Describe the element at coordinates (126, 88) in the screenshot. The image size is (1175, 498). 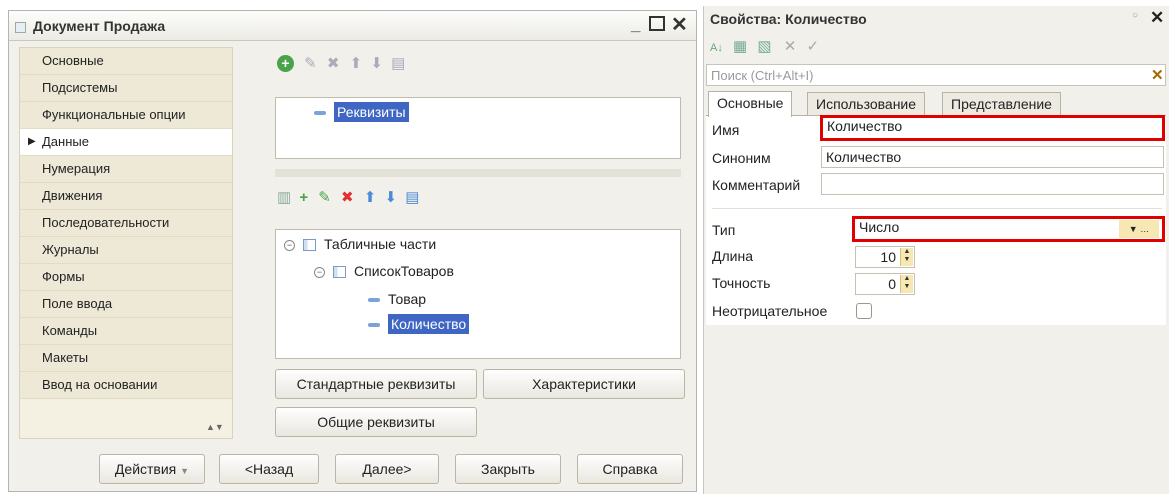
I see `nav-item-subsystems: Подсистемы` at that location.